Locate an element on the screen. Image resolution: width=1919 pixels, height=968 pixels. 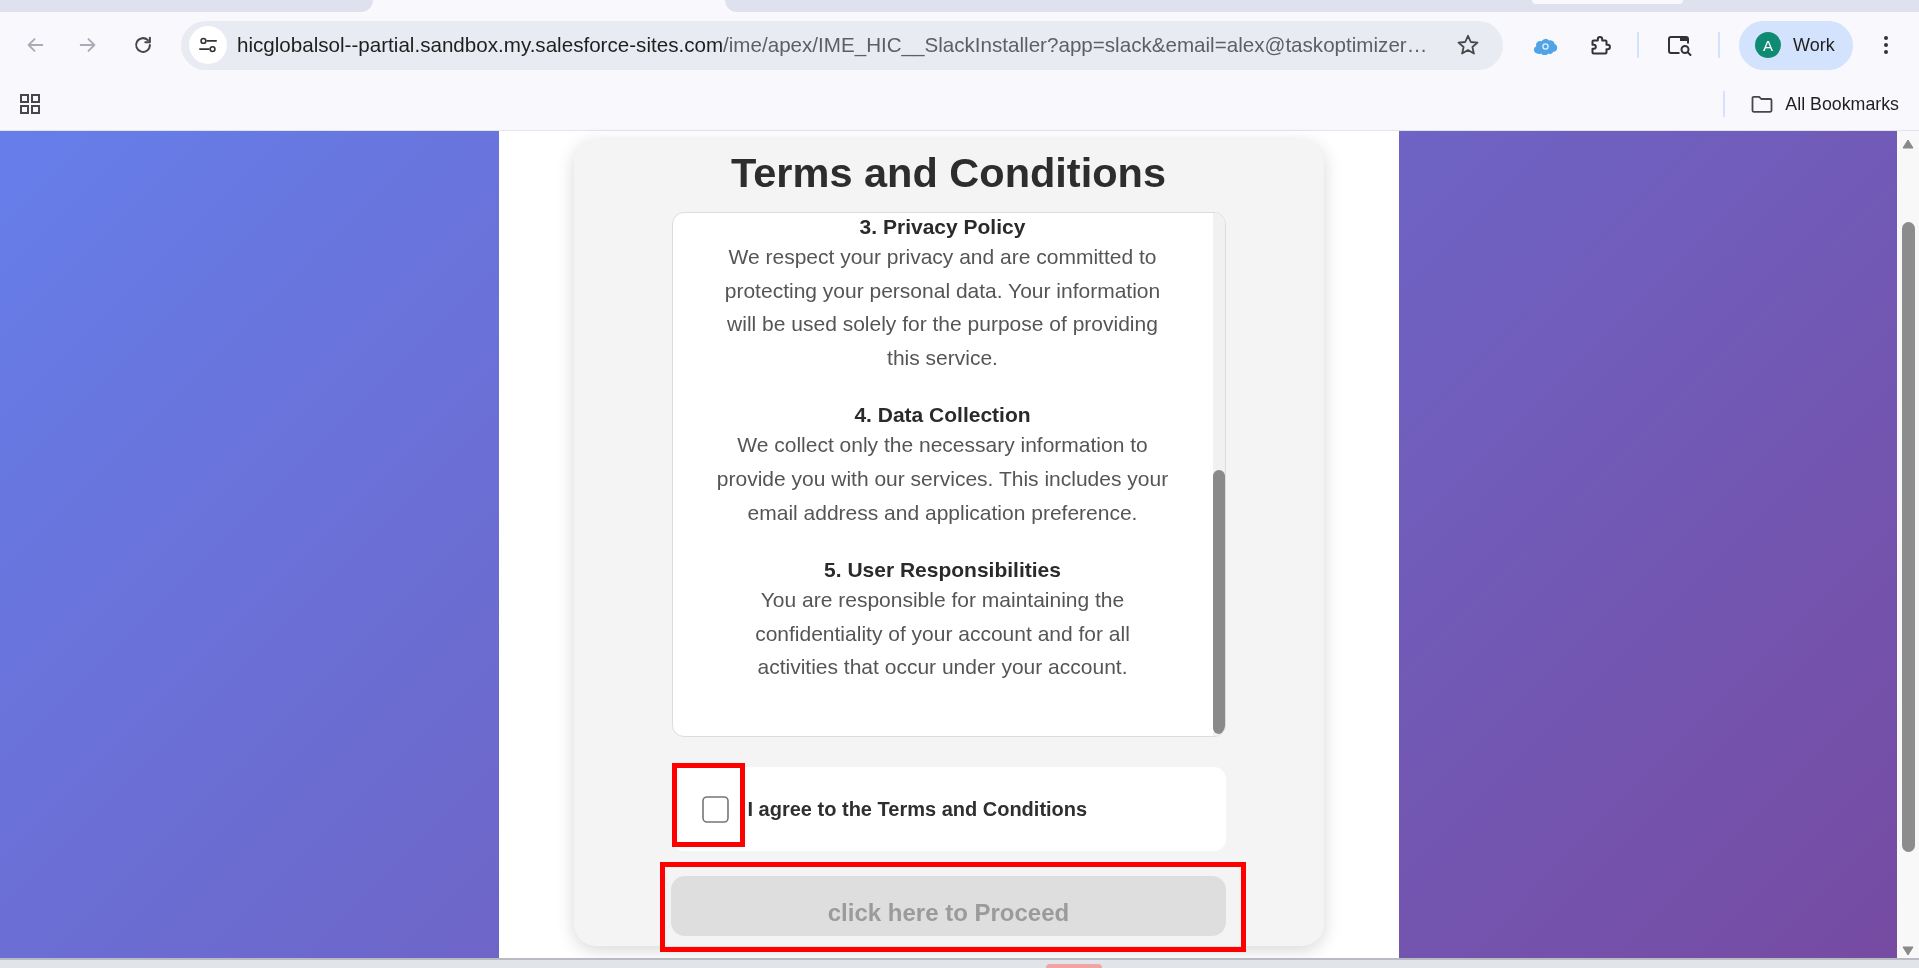
apps-grid-icon is located at coordinates (30, 104).